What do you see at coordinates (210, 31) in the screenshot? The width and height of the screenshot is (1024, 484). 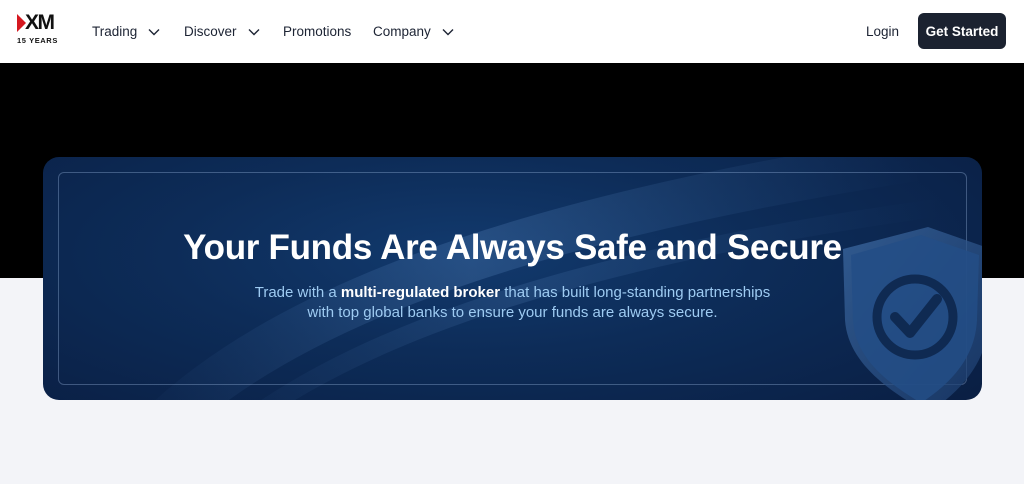 I see `nav-item-label: Discover` at bounding box center [210, 31].